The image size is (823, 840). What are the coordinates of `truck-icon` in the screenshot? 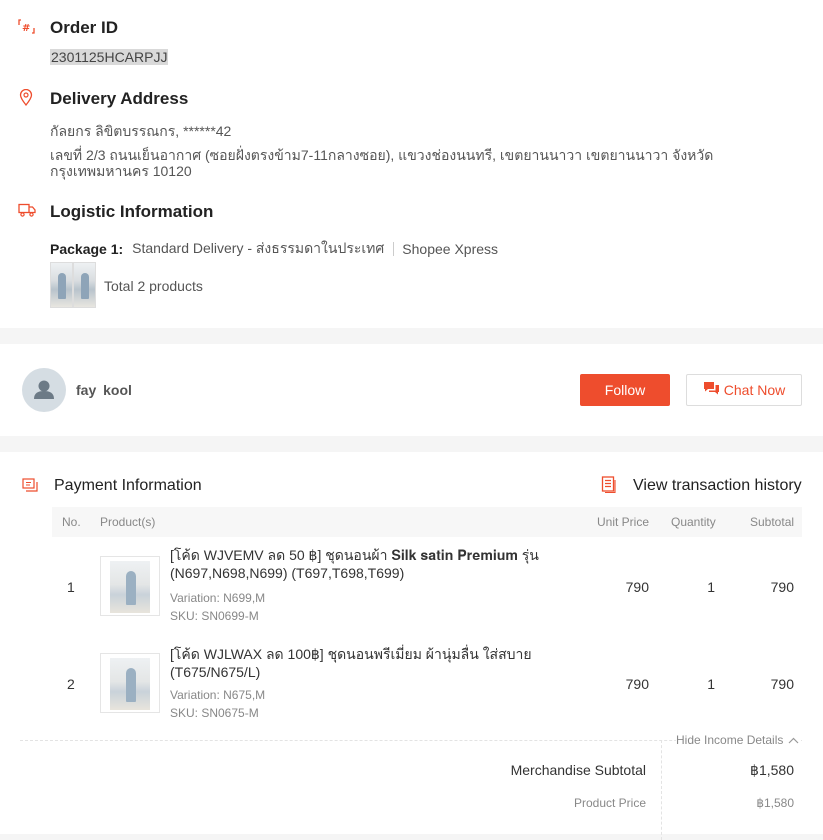 It's located at (27, 211).